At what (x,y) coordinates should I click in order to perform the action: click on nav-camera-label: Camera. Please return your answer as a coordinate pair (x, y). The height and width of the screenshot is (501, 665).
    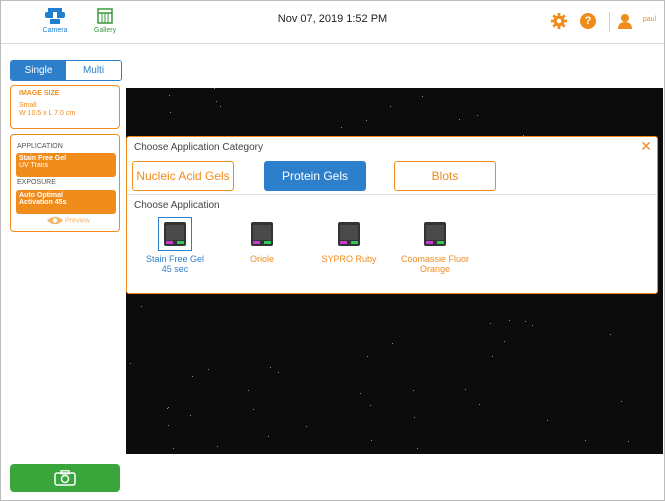
    Looking at the image, I should click on (55, 30).